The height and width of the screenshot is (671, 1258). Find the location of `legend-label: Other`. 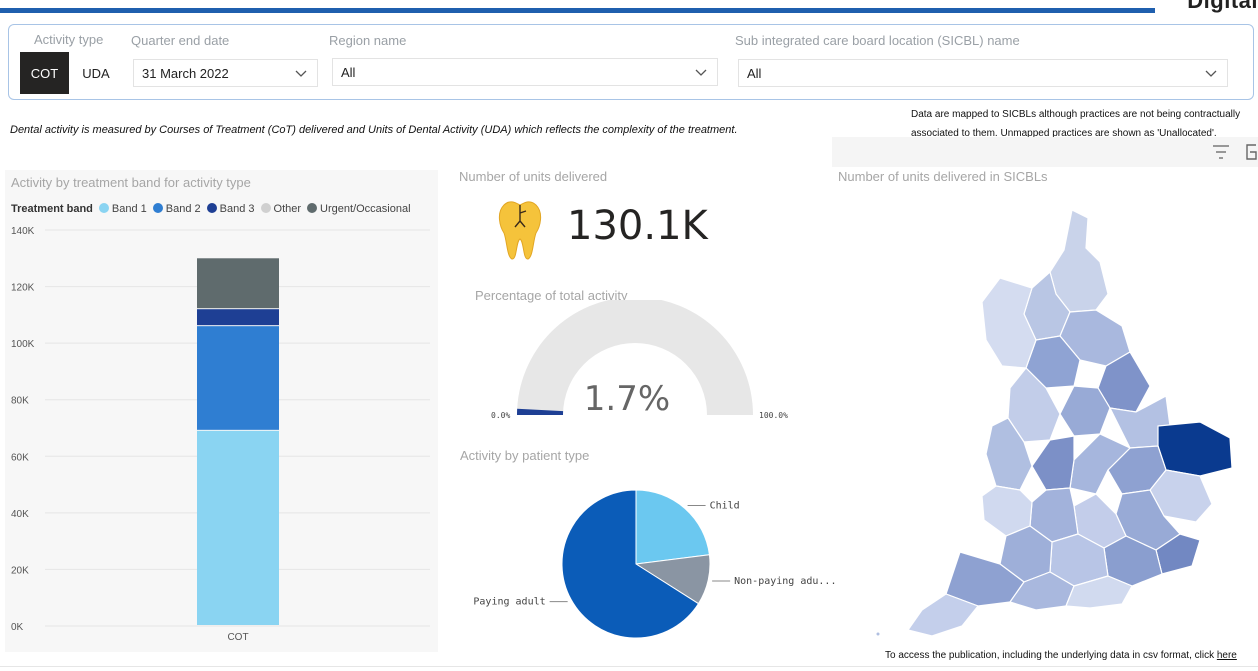

legend-label: Other is located at coordinates (287, 209).